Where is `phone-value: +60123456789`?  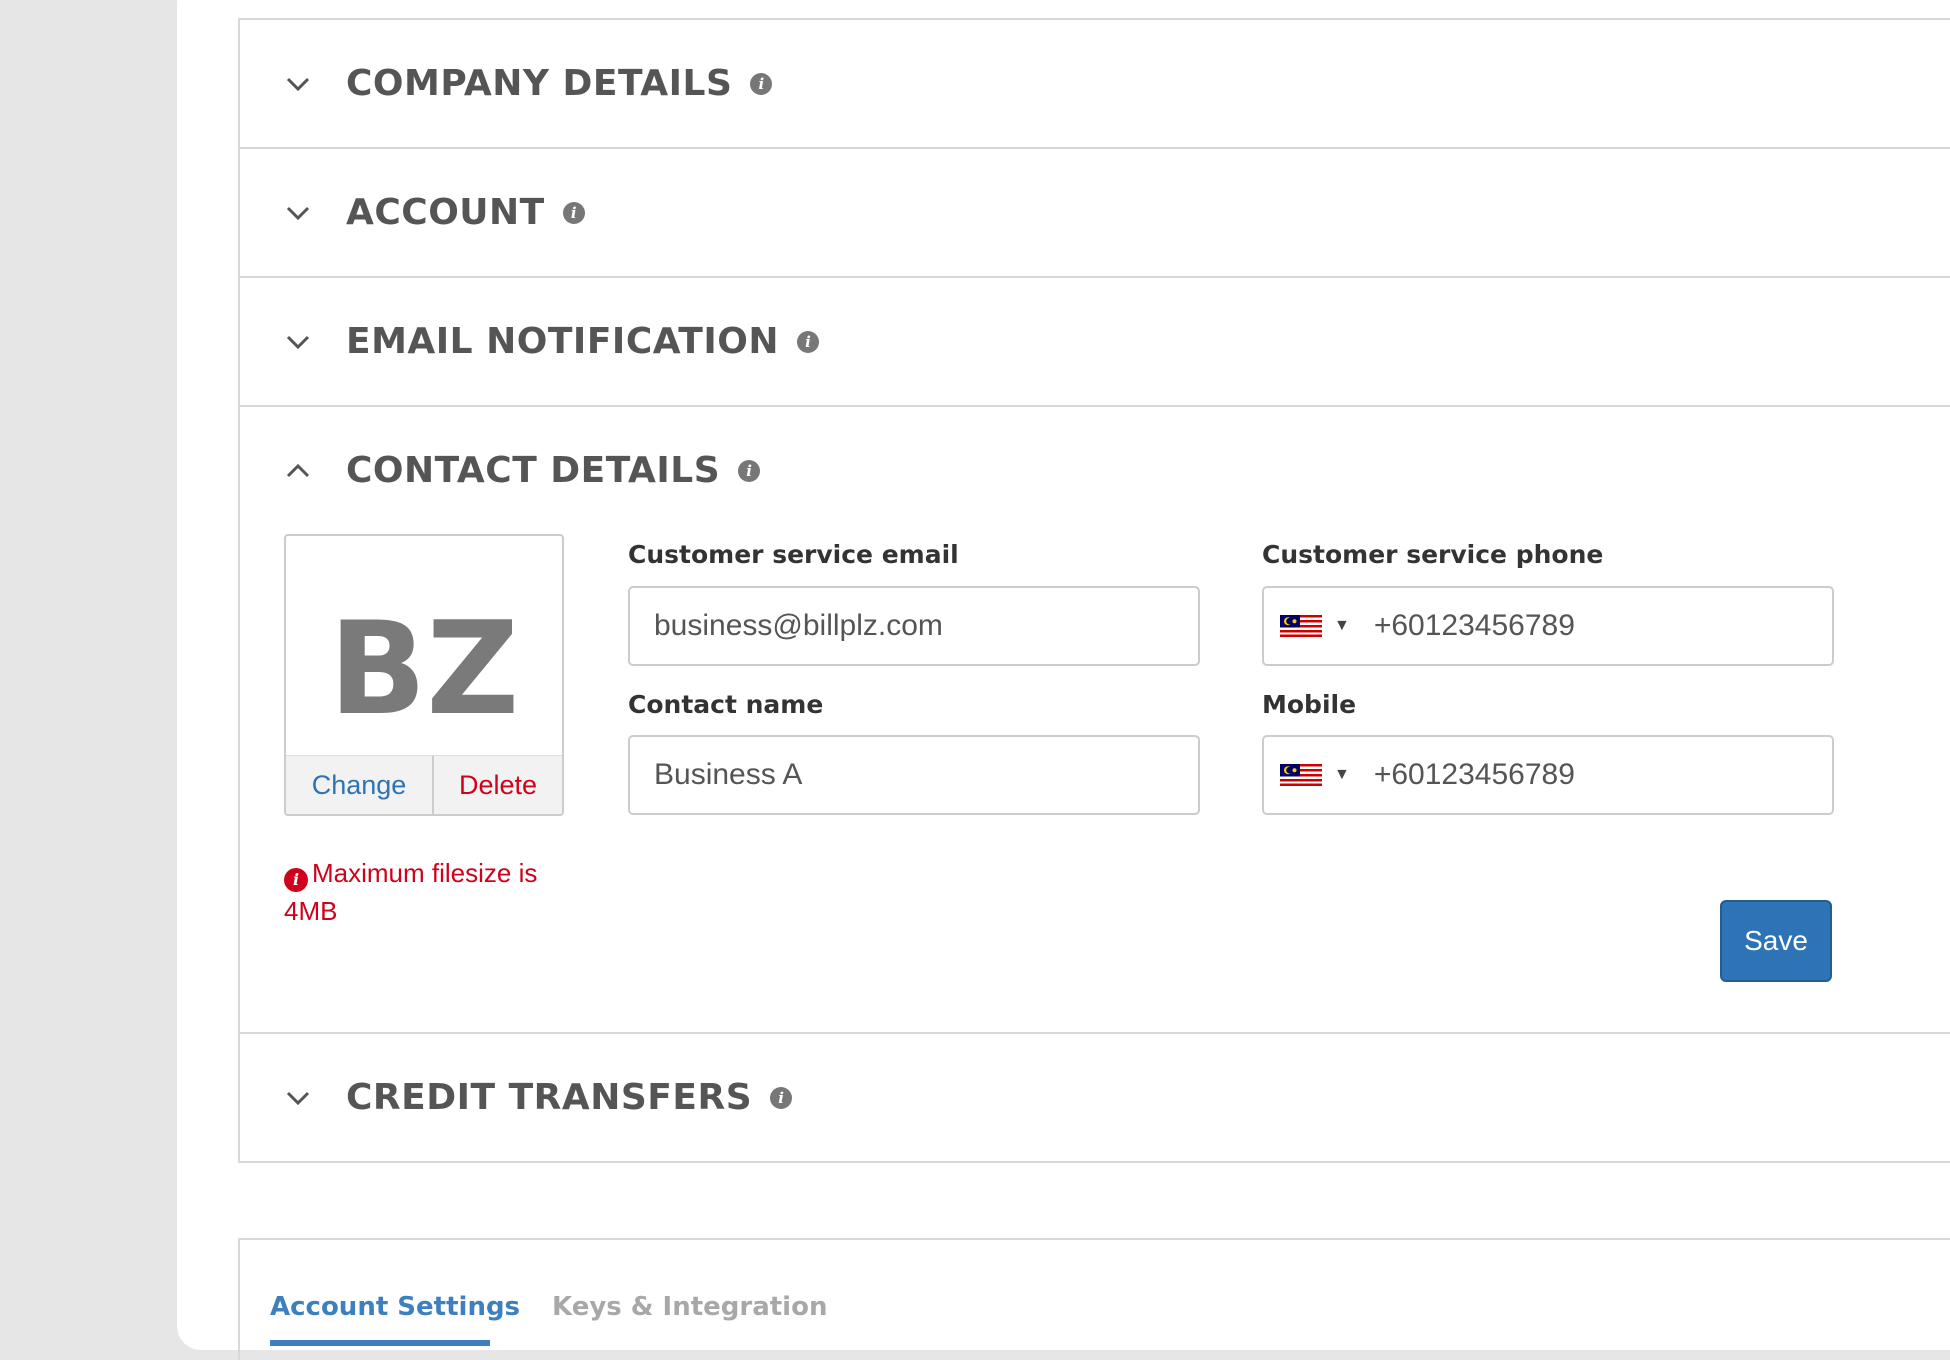 phone-value: +60123456789 is located at coordinates (1474, 625).